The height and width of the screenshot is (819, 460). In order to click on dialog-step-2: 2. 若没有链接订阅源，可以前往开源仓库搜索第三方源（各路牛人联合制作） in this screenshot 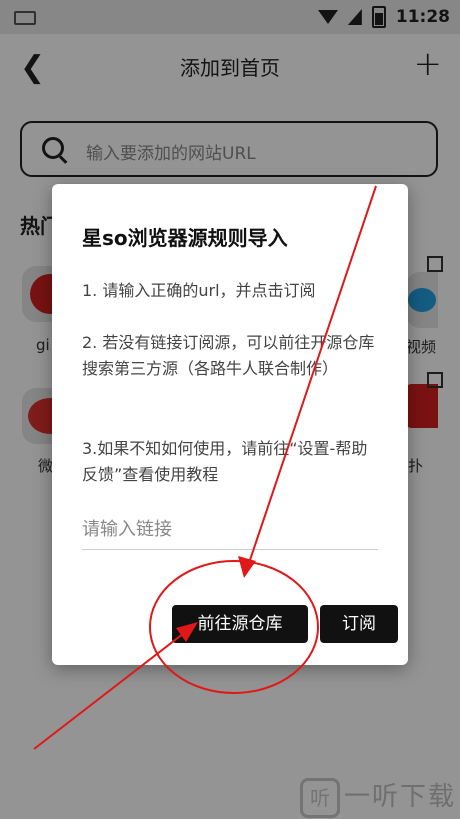, I will do `click(228, 355)`.